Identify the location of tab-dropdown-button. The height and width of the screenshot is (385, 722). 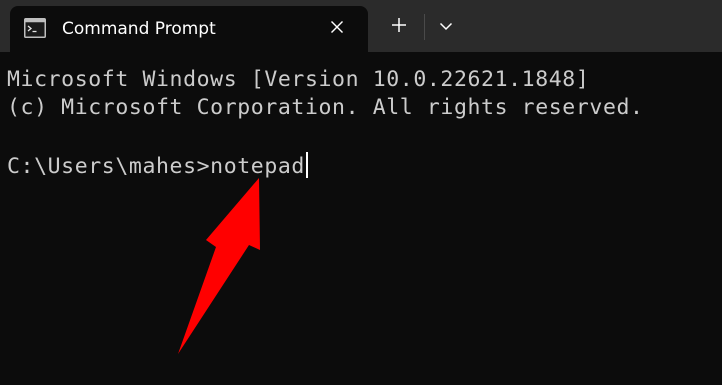
(446, 27).